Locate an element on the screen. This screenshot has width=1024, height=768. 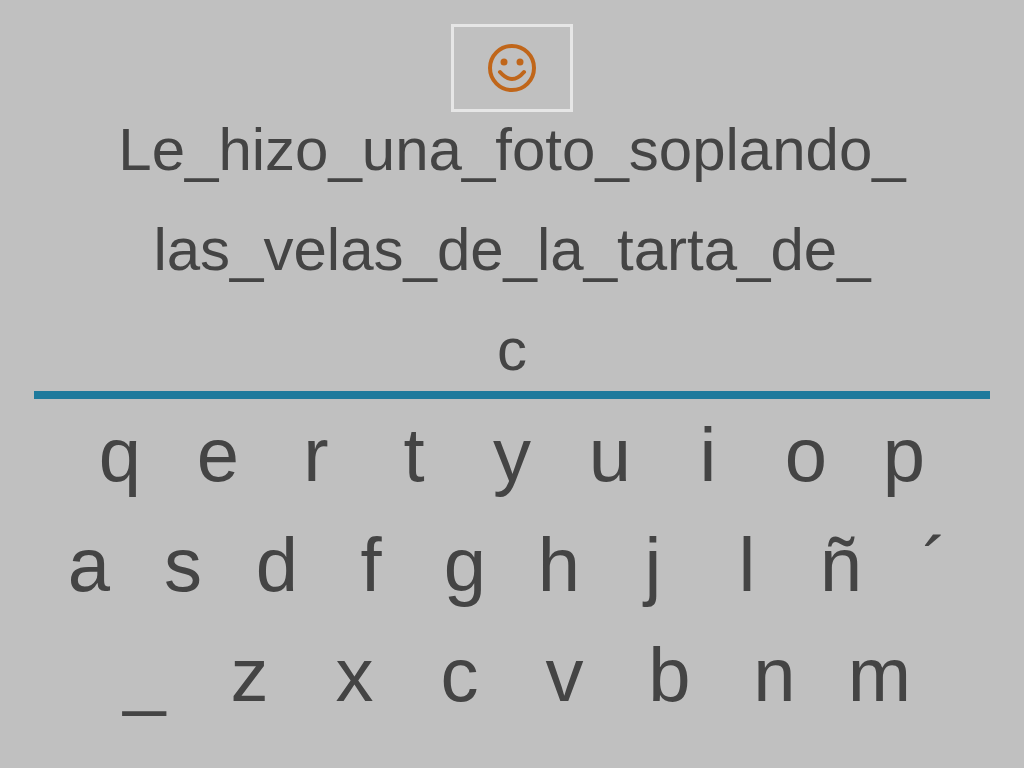
sentence-line: Le_hizo_una_foto_soplando_ is located at coordinates (512, 150).